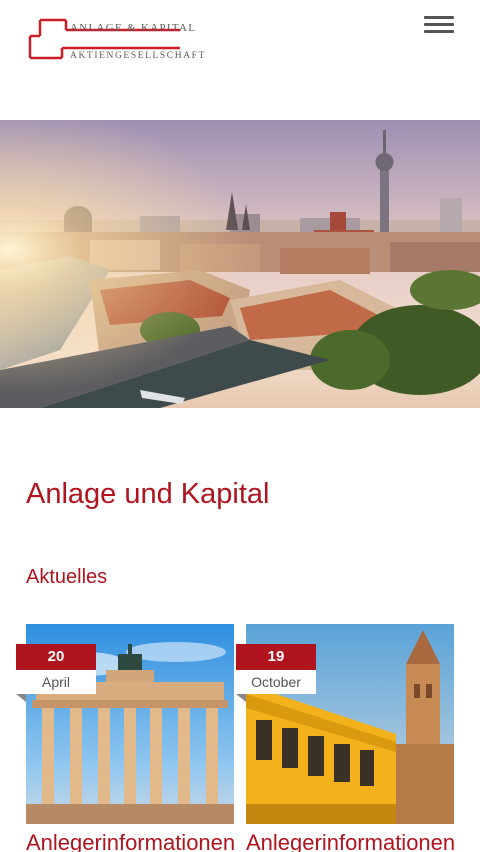 Image resolution: width=480 pixels, height=852 pixels. I want to click on page-title: Anlage und Kapital, so click(148, 494).